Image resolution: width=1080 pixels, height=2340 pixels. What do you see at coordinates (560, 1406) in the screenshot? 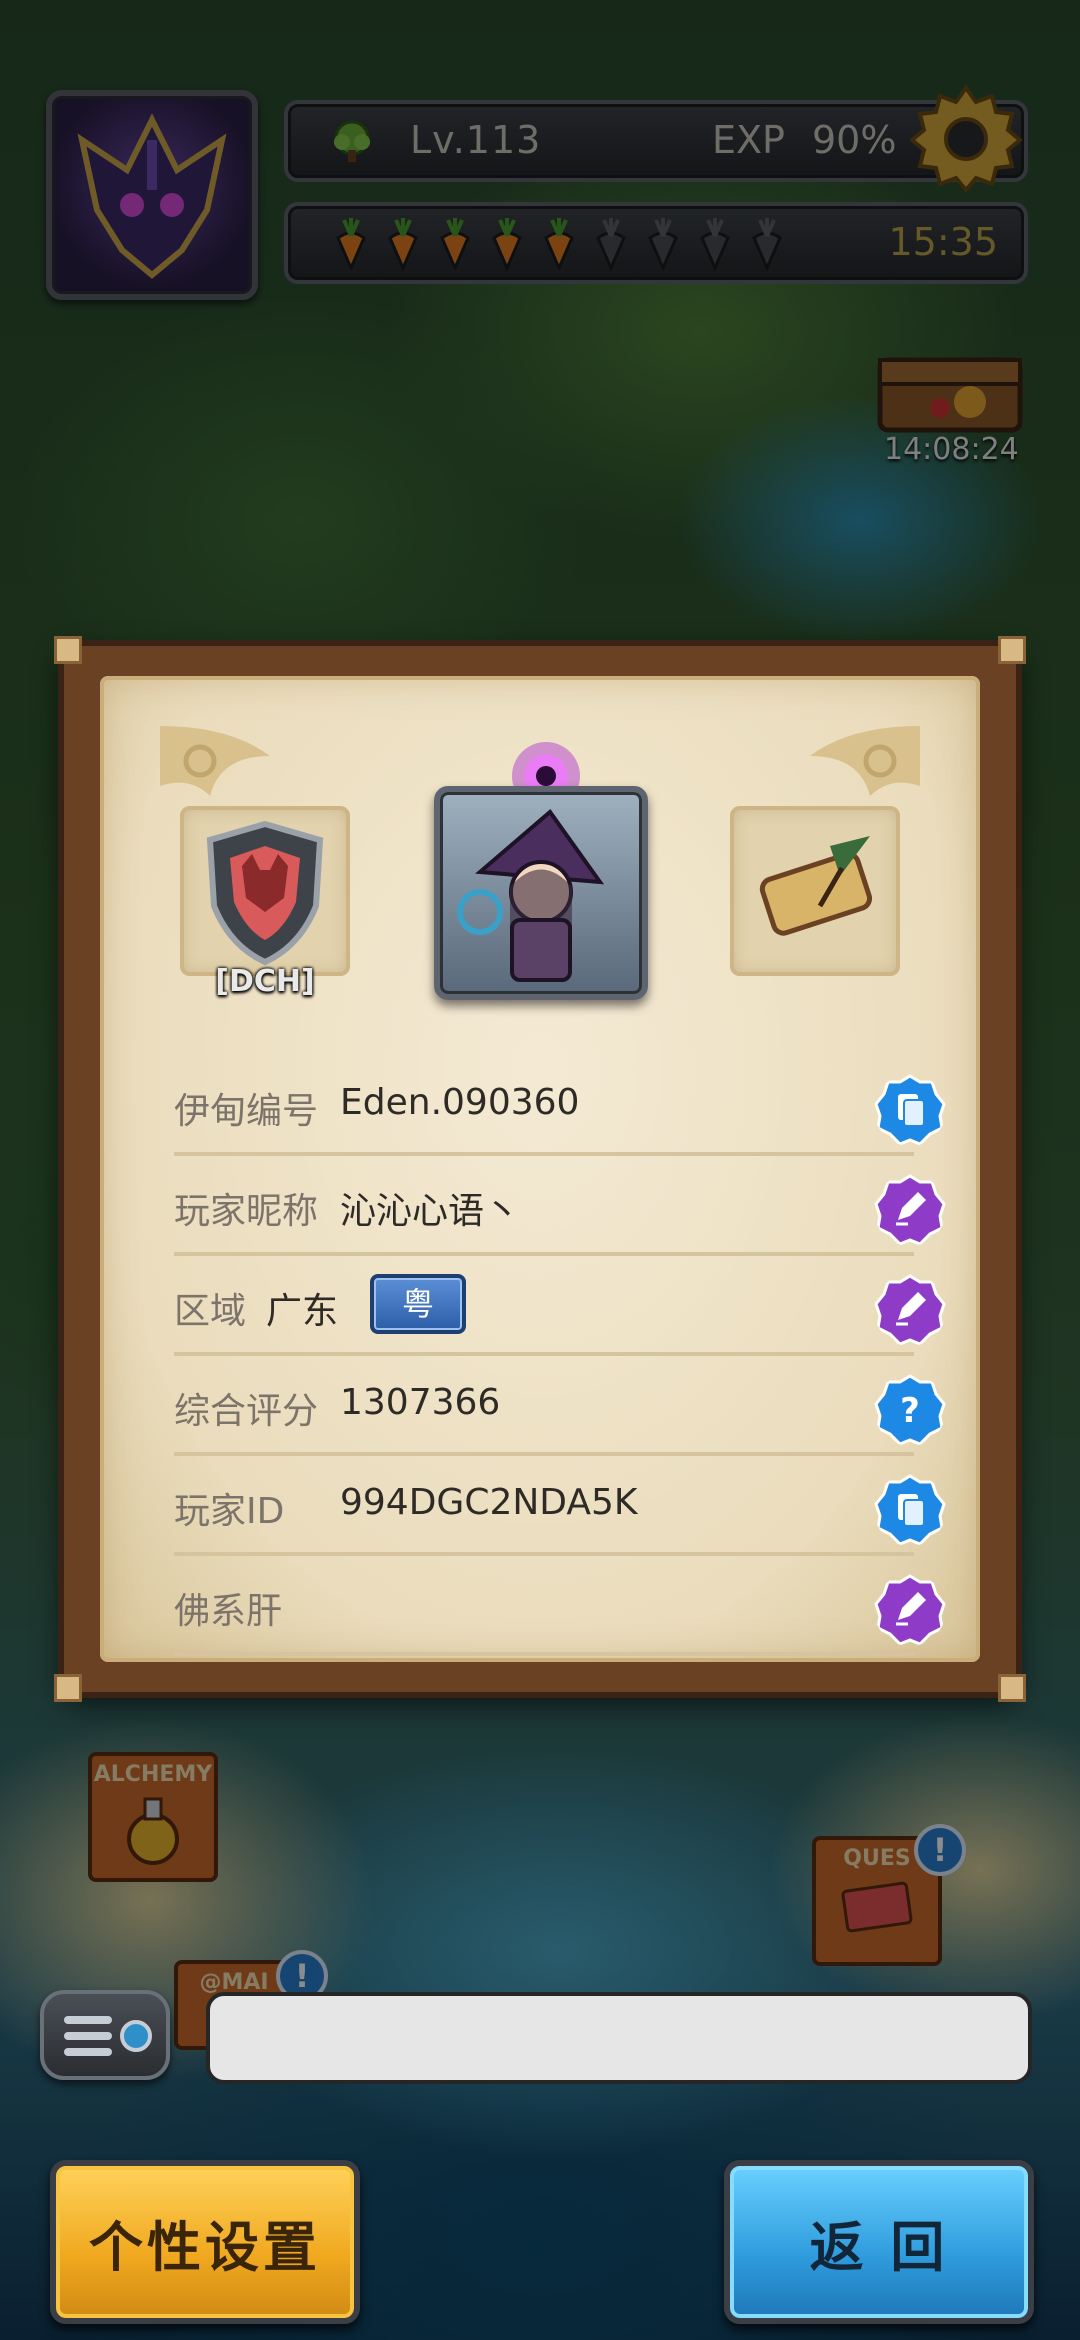
I see `profile-row: 综合评分 1307366?` at bounding box center [560, 1406].